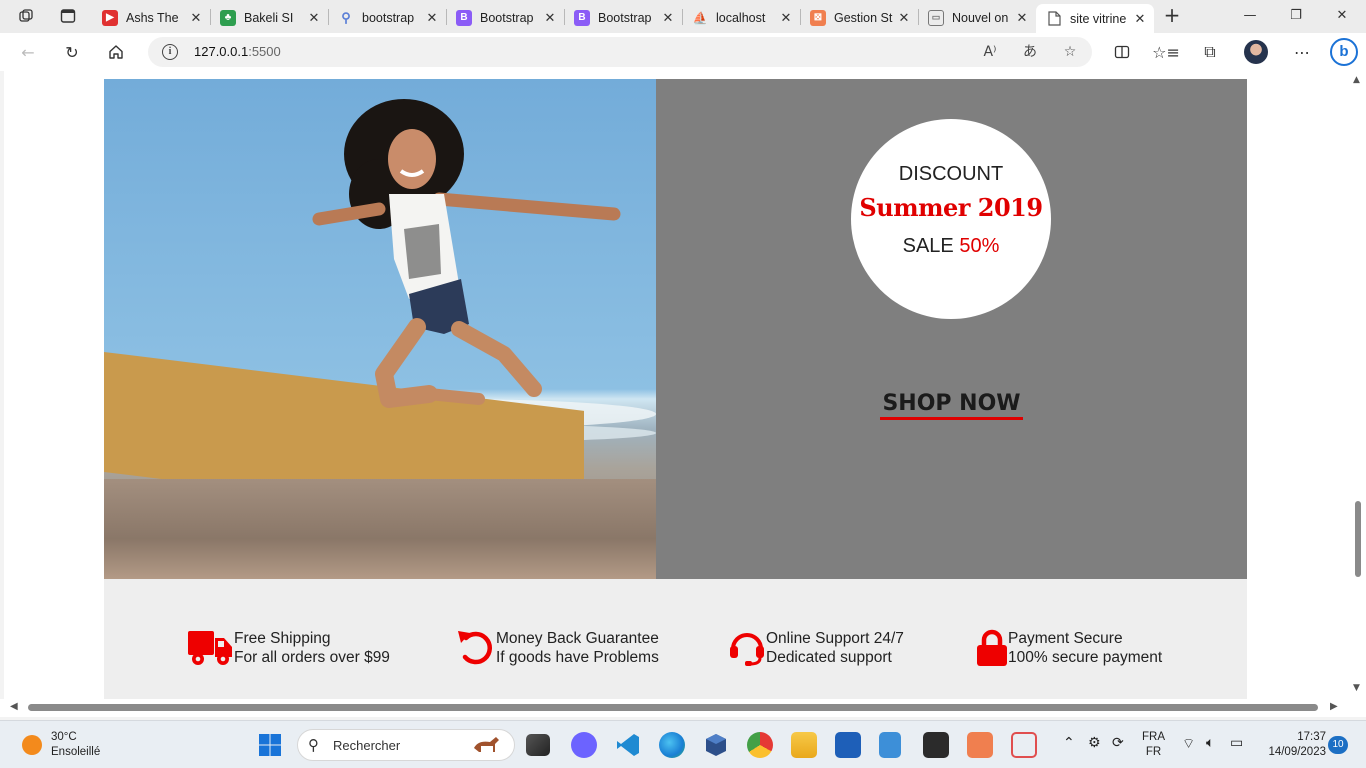 This screenshot has width=1366, height=768. What do you see at coordinates (387, 17) in the screenshot?
I see `tab-3: ⚲ bootstrap ✕` at bounding box center [387, 17].